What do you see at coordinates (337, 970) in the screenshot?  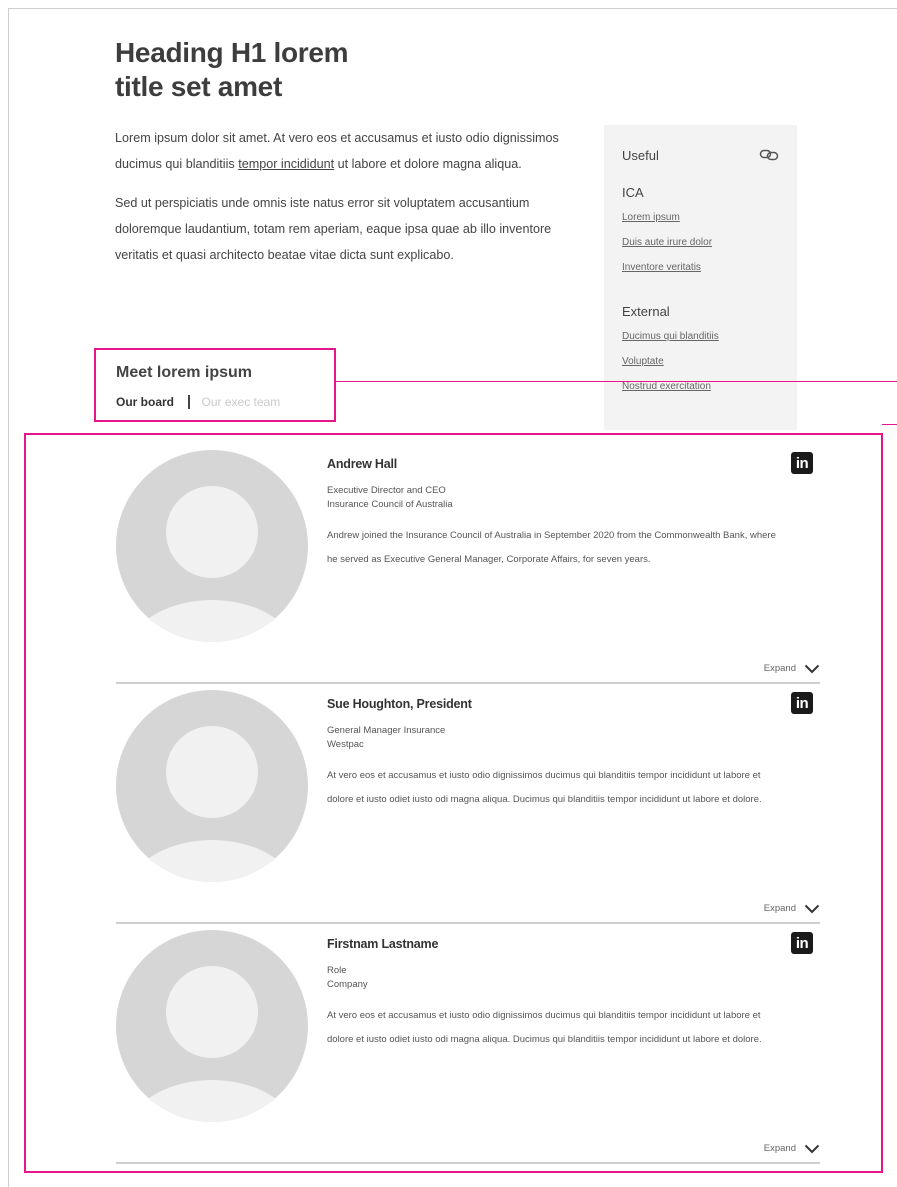 I see `person-role: Role` at bounding box center [337, 970].